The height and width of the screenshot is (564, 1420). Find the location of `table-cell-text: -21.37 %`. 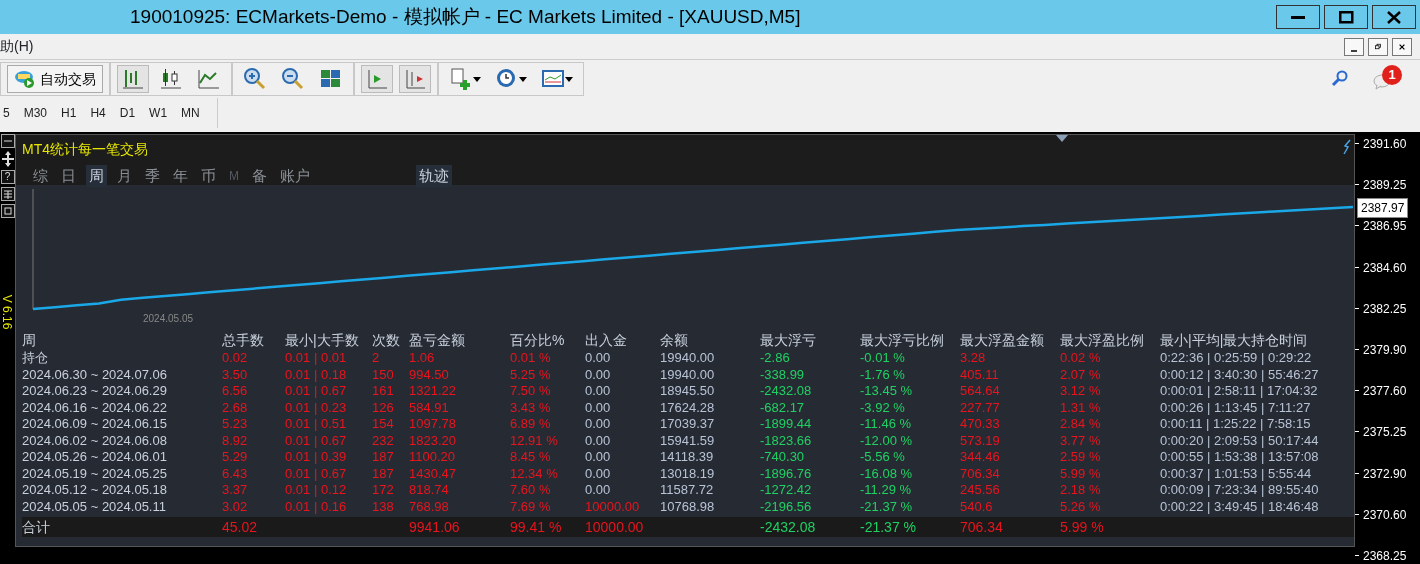

table-cell-text: -21.37 % is located at coordinates (887, 506).